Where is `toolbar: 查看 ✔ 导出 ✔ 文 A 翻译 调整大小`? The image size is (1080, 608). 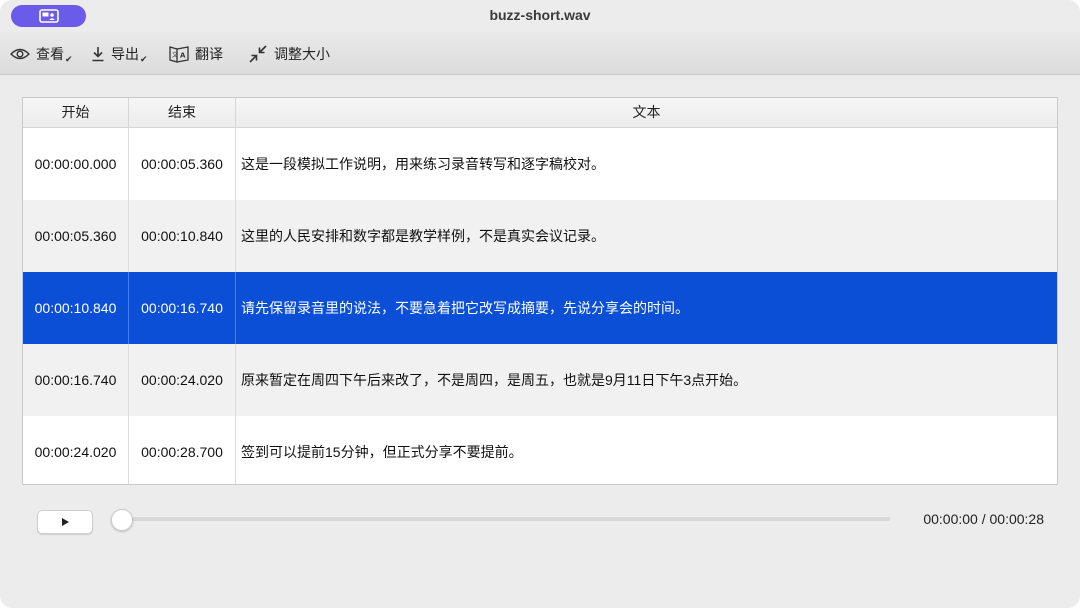
toolbar: 查看 ✔ 导出 ✔ 文 A 翻译 调整大小 is located at coordinates (540, 53).